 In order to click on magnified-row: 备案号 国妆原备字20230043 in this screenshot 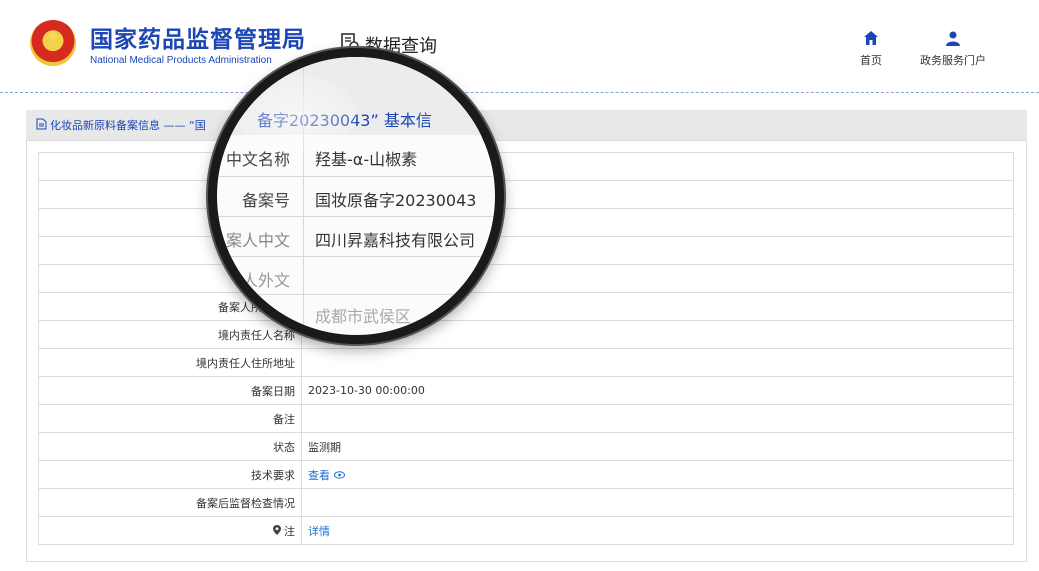, I will do `click(356, 197)`.